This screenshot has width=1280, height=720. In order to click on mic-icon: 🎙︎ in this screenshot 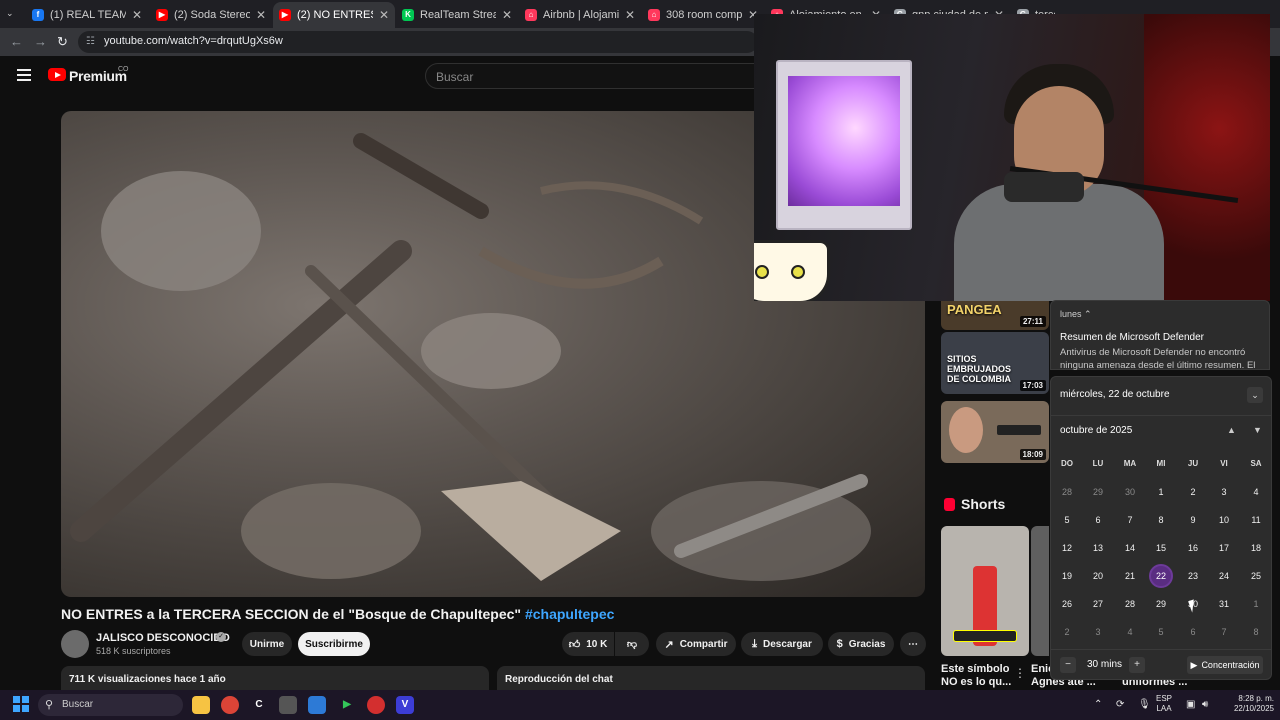, I will do `click(1144, 704)`.